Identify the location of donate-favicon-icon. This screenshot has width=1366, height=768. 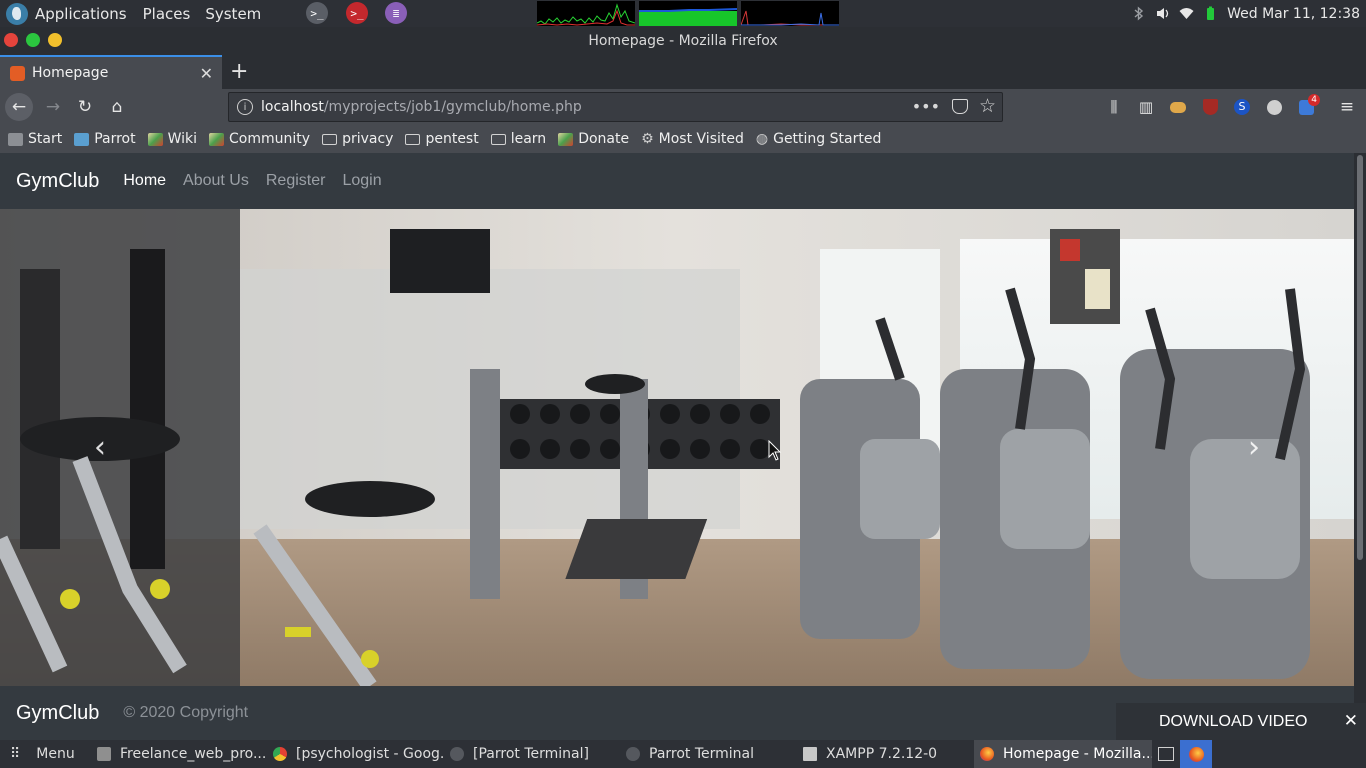
(566, 139).